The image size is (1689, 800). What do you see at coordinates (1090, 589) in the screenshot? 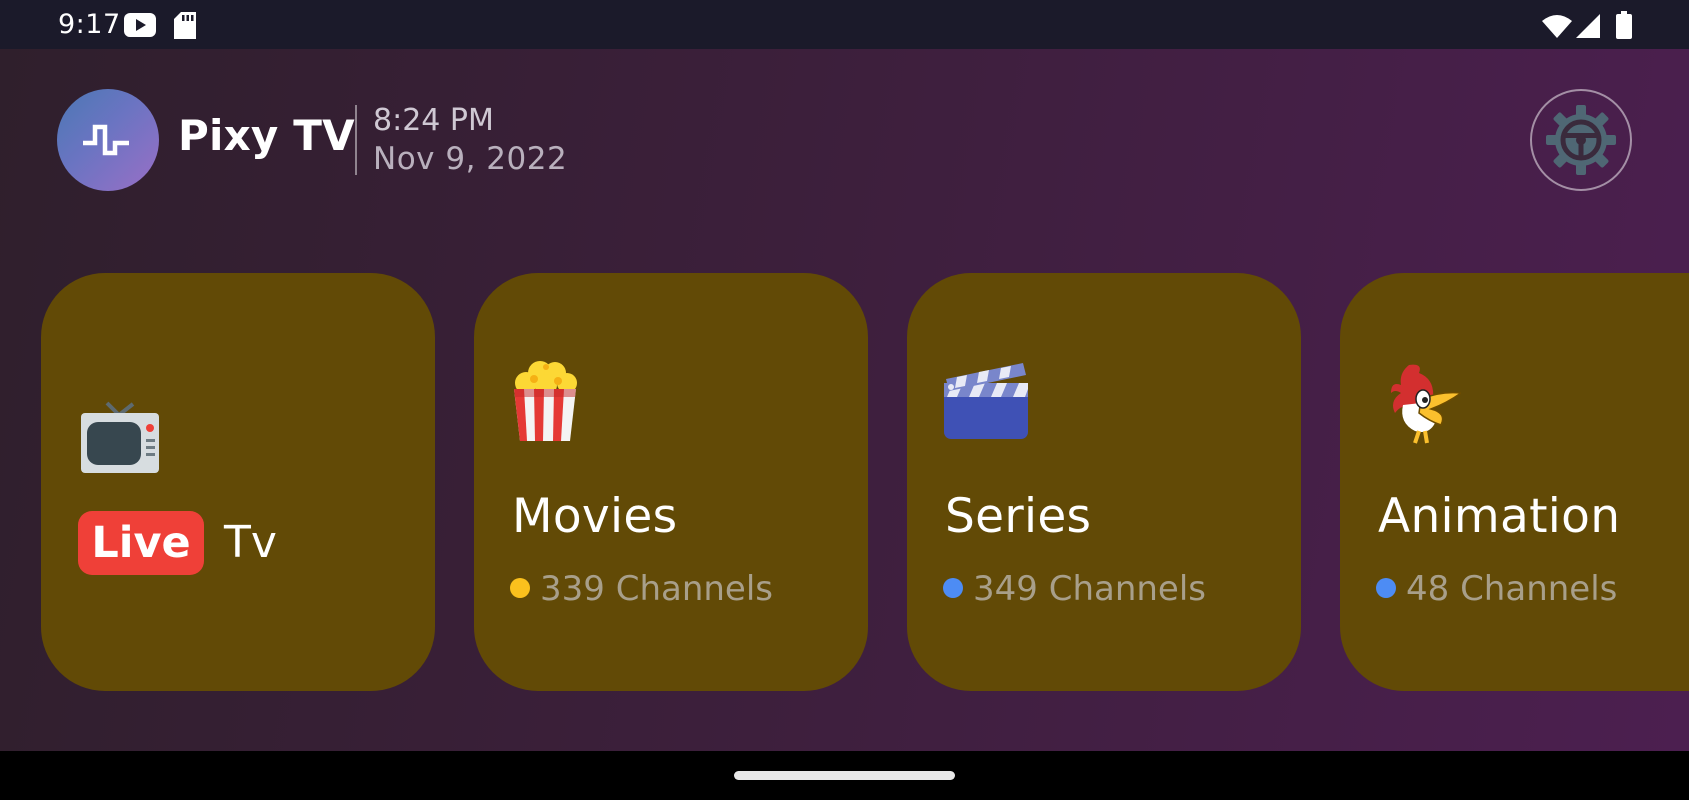
I see `channel-count-label: 349 Channels` at bounding box center [1090, 589].